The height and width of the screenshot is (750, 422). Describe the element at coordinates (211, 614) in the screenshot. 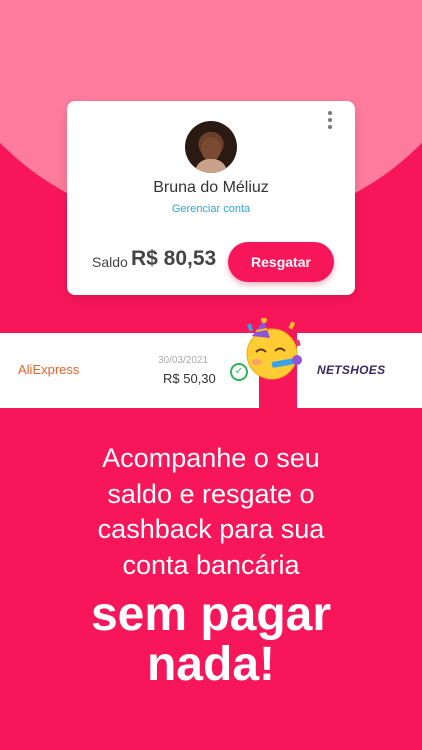

I see `highlight-line-1: sem pagar` at that location.